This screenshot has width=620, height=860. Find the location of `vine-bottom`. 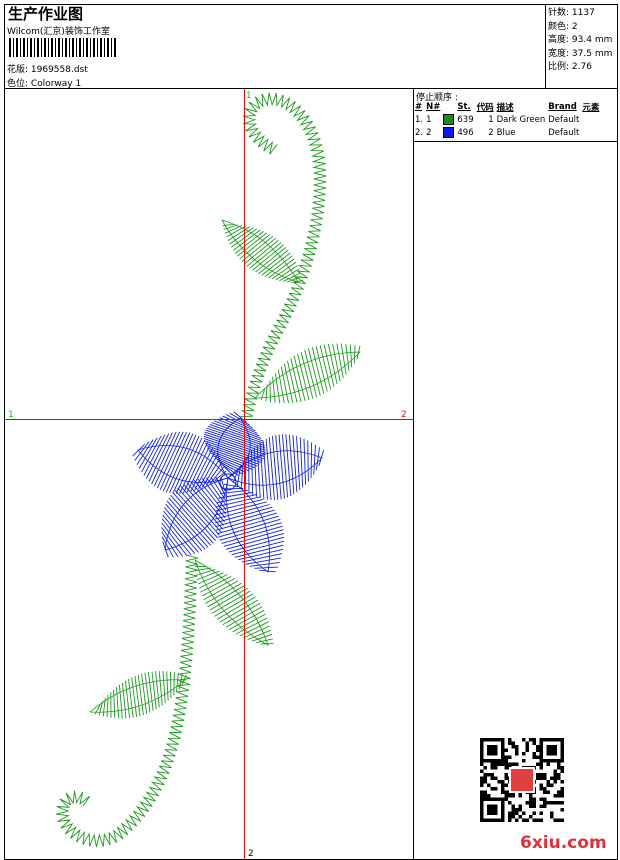

vine-bottom is located at coordinates (127, 701).